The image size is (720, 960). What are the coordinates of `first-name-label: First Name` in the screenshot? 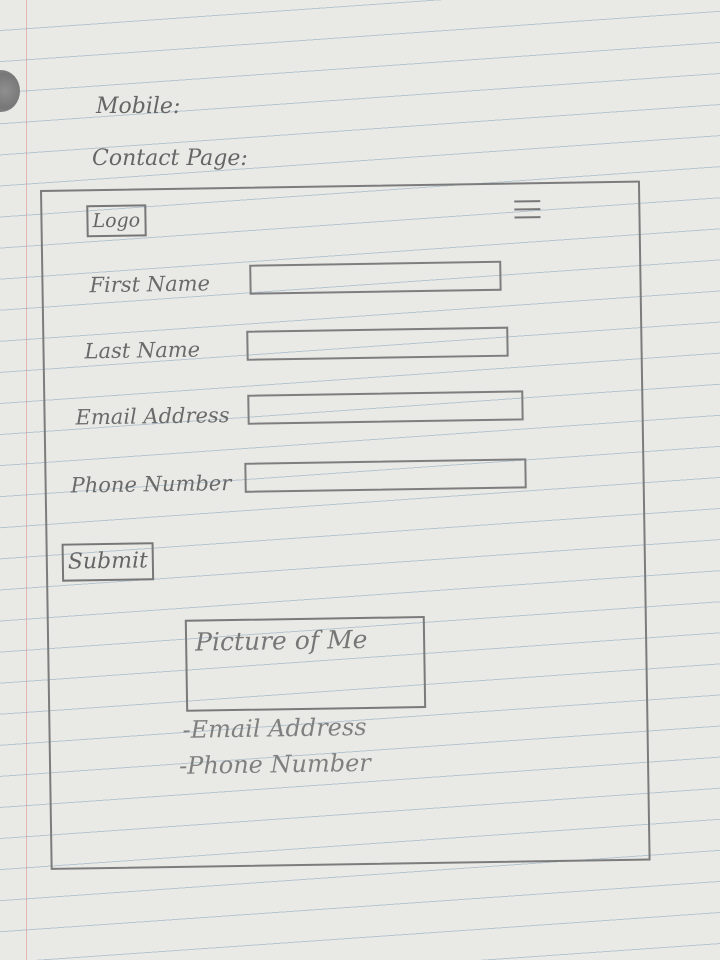 It's located at (150, 284).